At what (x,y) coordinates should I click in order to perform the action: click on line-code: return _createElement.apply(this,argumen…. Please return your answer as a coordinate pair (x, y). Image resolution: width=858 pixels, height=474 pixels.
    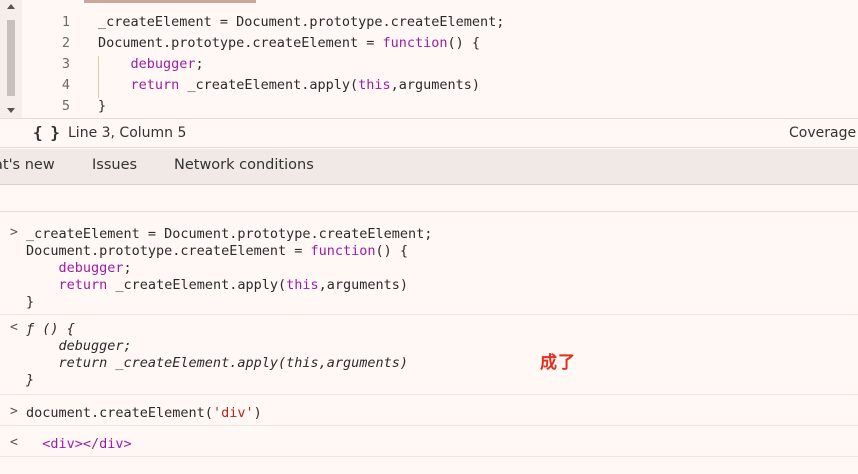
    Looking at the image, I should click on (305, 85).